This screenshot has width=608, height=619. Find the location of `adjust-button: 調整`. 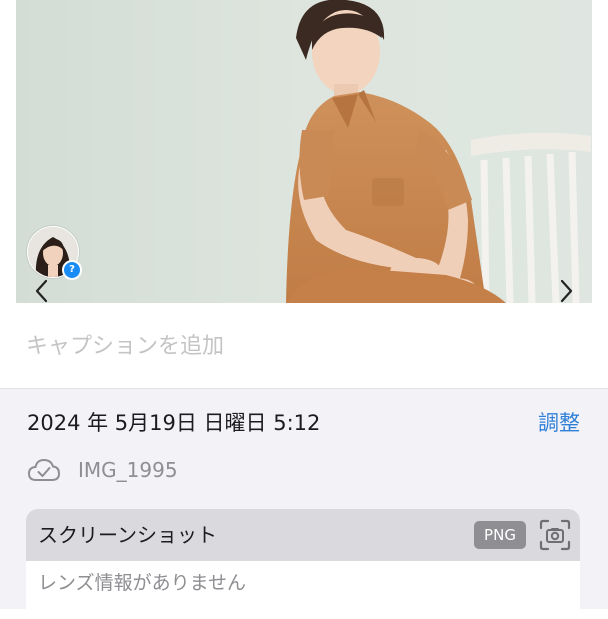

adjust-button: 調整 is located at coordinates (559, 423).